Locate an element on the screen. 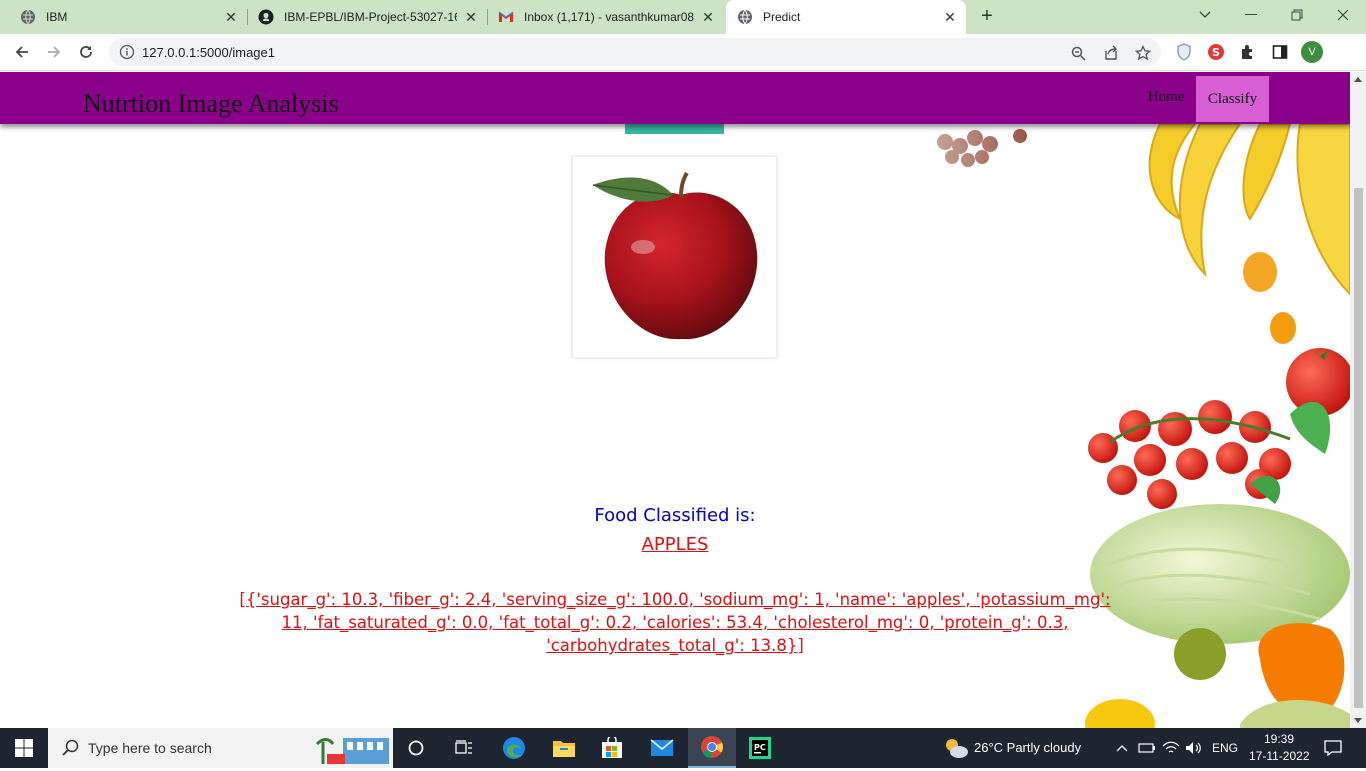 Image resolution: width=1366 pixels, height=771 pixels. wifi-icon is located at coordinates (1171, 748).